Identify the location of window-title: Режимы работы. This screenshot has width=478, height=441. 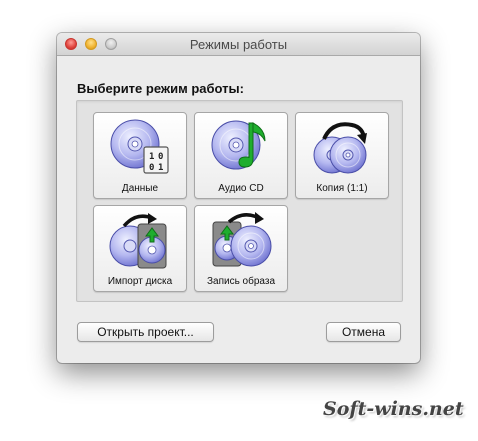
(238, 44).